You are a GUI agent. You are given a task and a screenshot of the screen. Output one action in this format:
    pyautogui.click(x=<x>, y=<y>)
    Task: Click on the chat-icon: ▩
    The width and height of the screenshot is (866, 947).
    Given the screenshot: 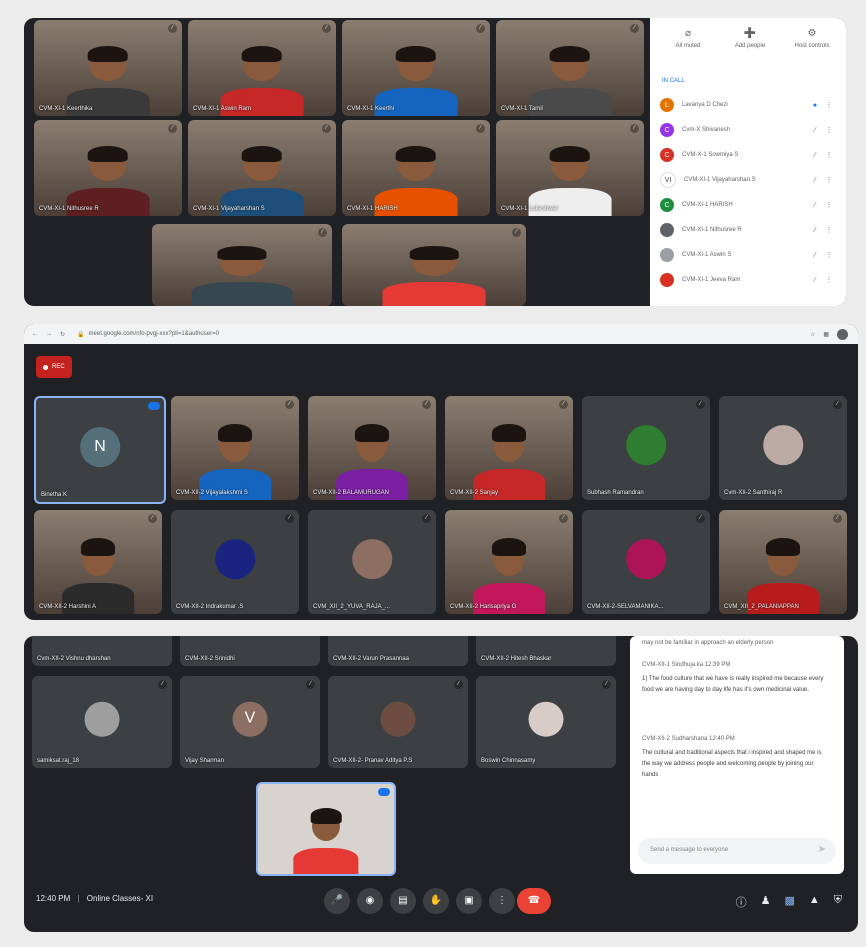 What is the action you would take?
    pyautogui.click(x=789, y=902)
    